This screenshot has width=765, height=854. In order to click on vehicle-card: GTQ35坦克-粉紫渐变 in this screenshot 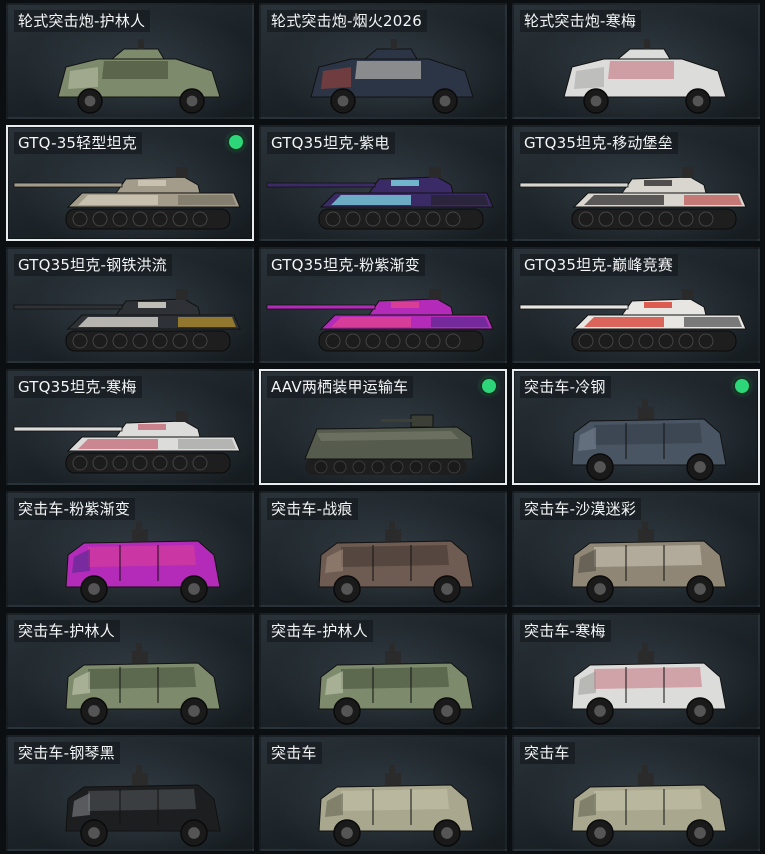, I will do `click(383, 305)`.